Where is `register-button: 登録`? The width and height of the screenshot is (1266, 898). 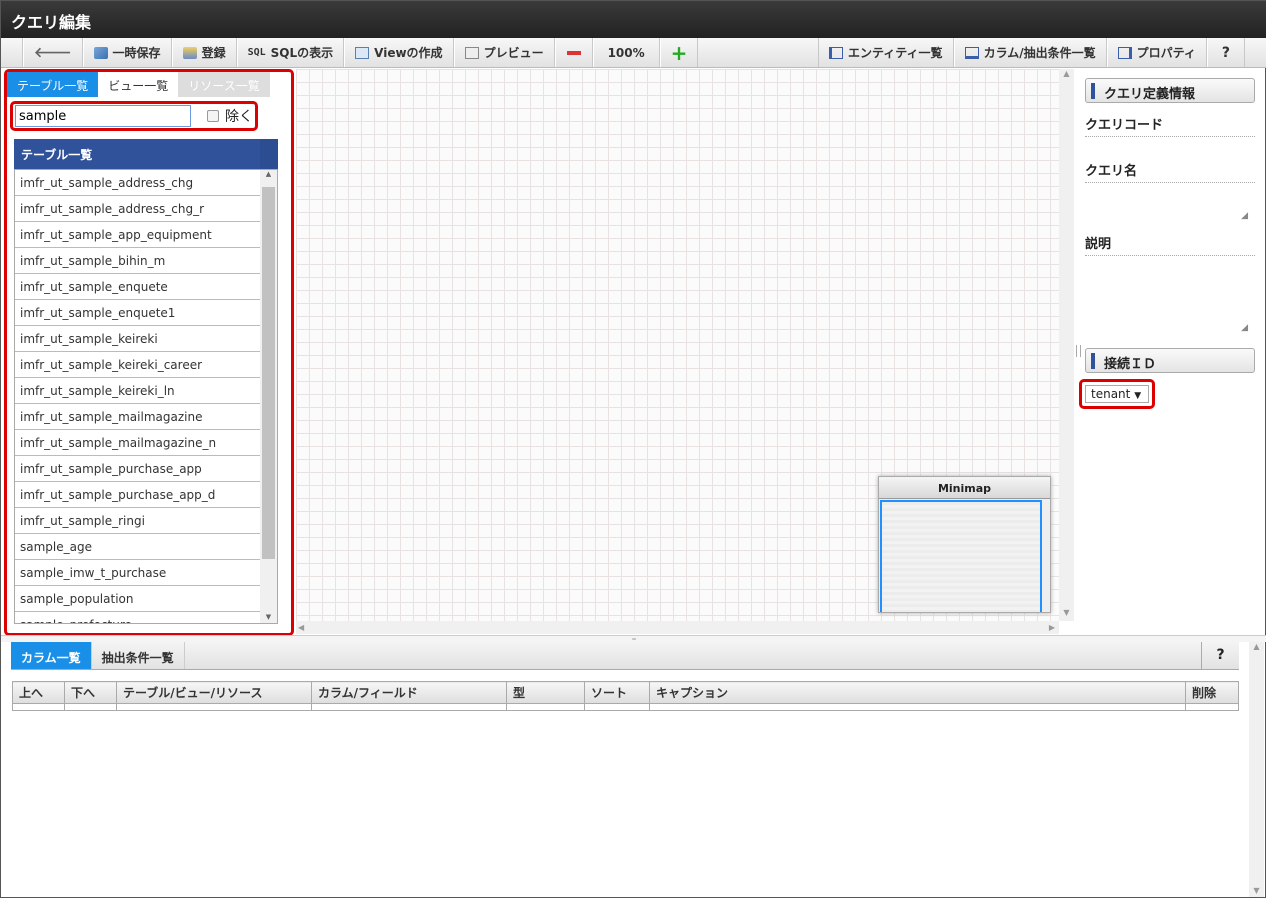 register-button: 登録 is located at coordinates (204, 52).